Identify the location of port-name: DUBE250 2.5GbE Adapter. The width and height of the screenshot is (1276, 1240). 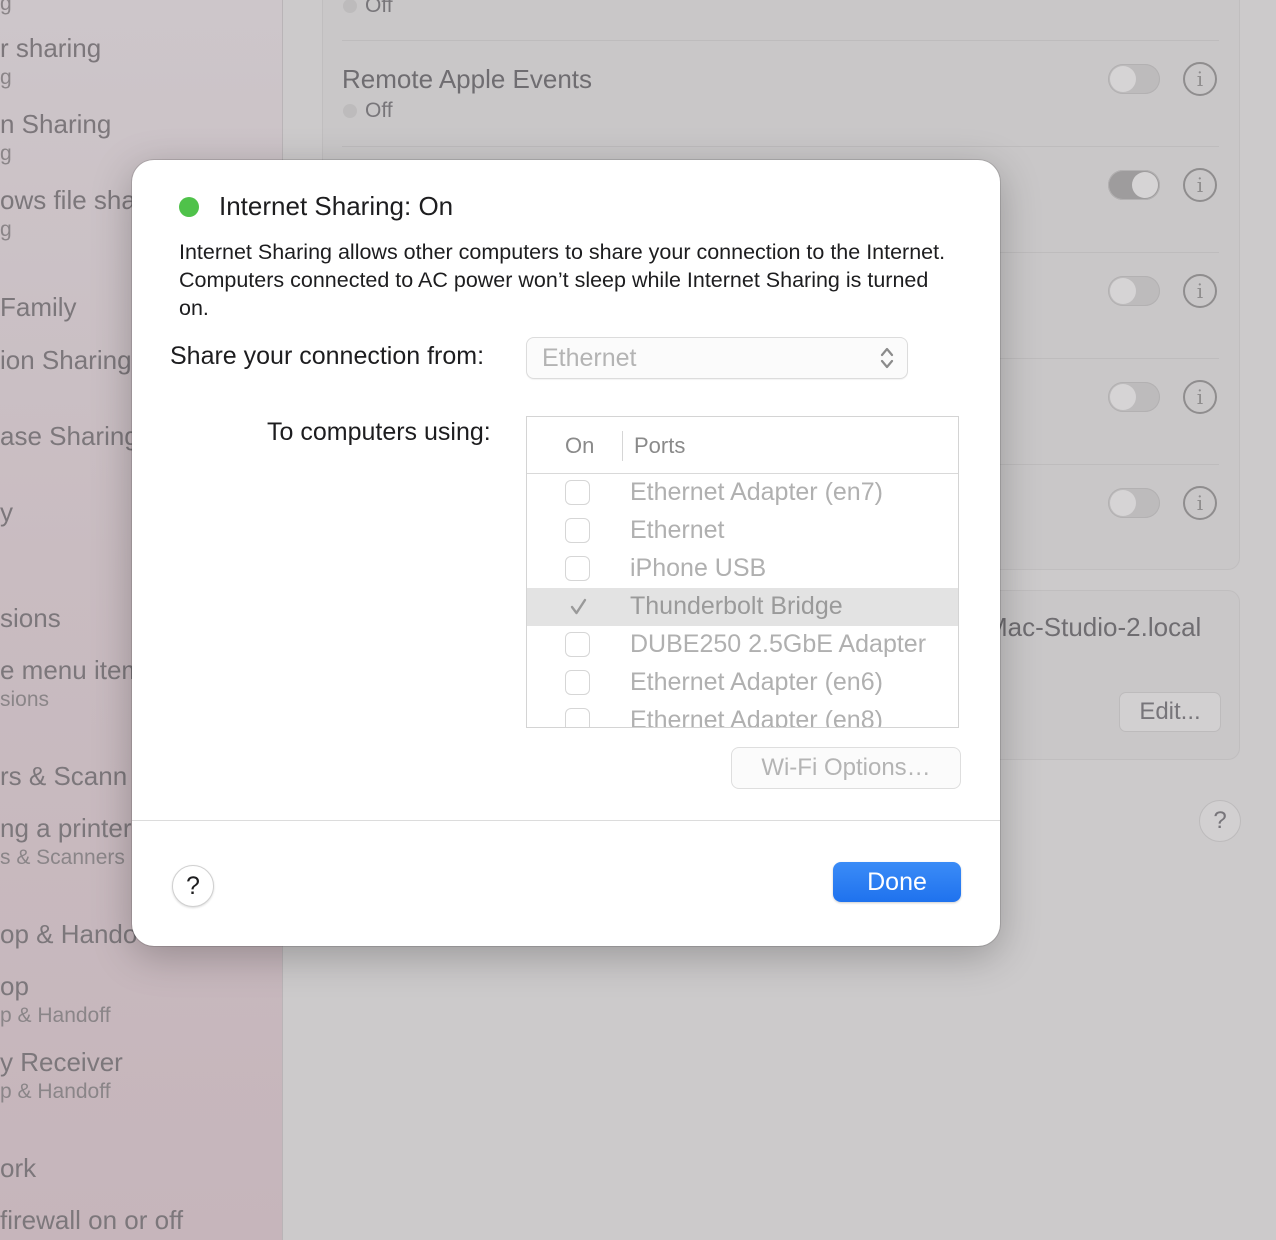
(778, 644).